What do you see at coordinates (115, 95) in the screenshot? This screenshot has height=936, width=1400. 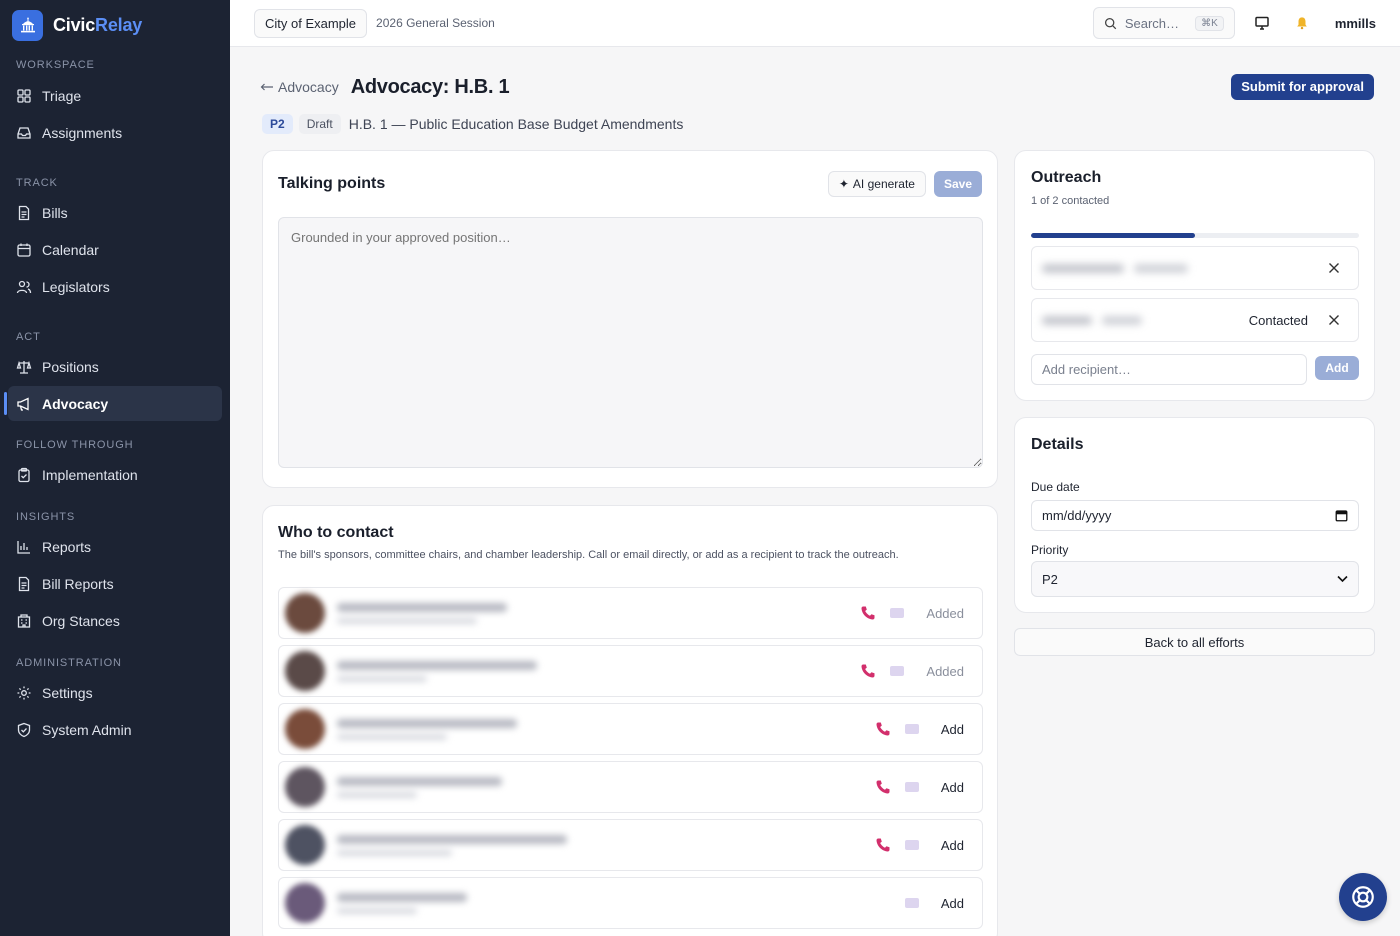 I see `sidebar-item-triage: Triage` at bounding box center [115, 95].